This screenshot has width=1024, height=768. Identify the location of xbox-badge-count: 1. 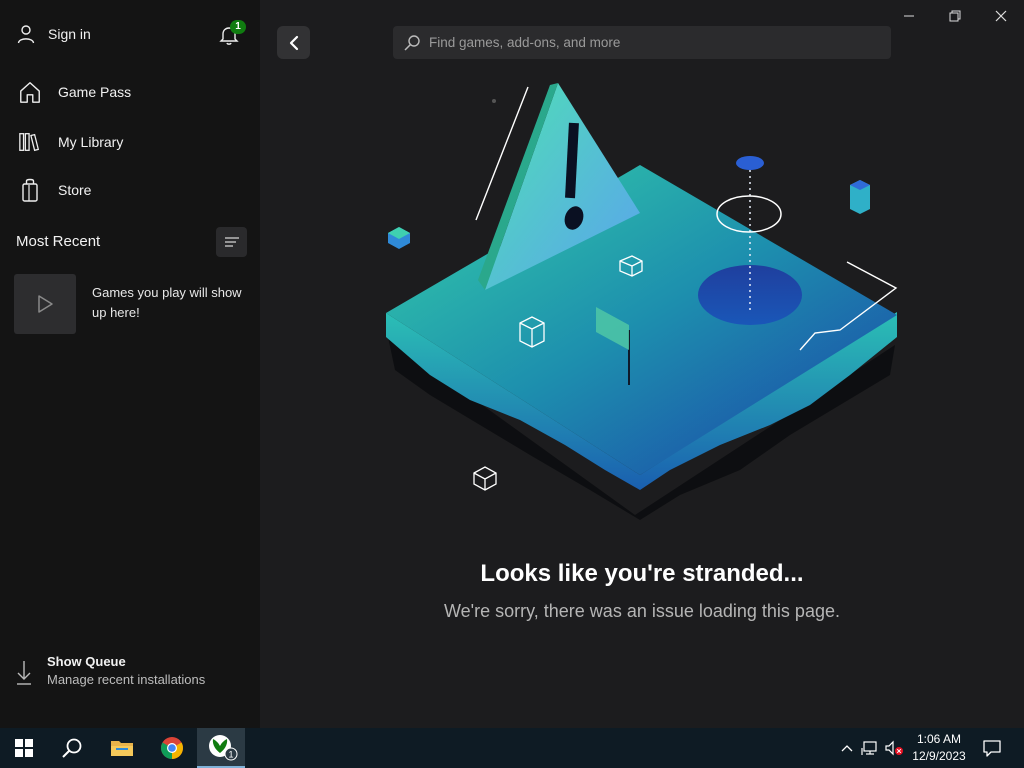
(230, 755).